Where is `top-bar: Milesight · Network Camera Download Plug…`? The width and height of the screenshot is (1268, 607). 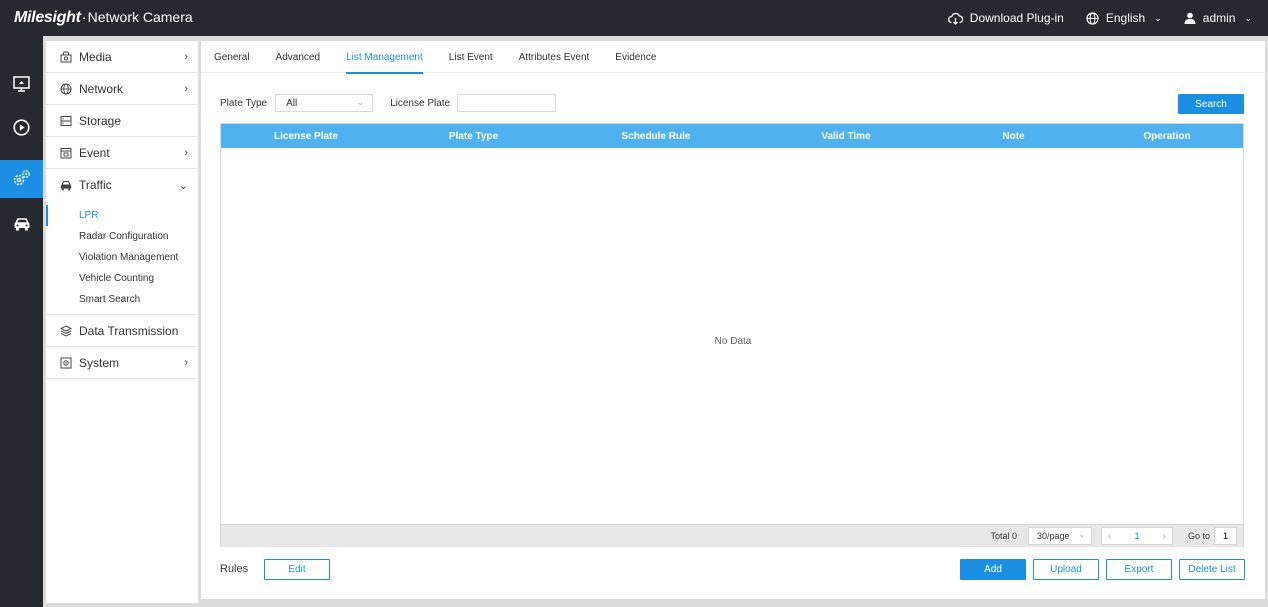
top-bar: Milesight · Network Camera Download Plug… is located at coordinates (634, 18).